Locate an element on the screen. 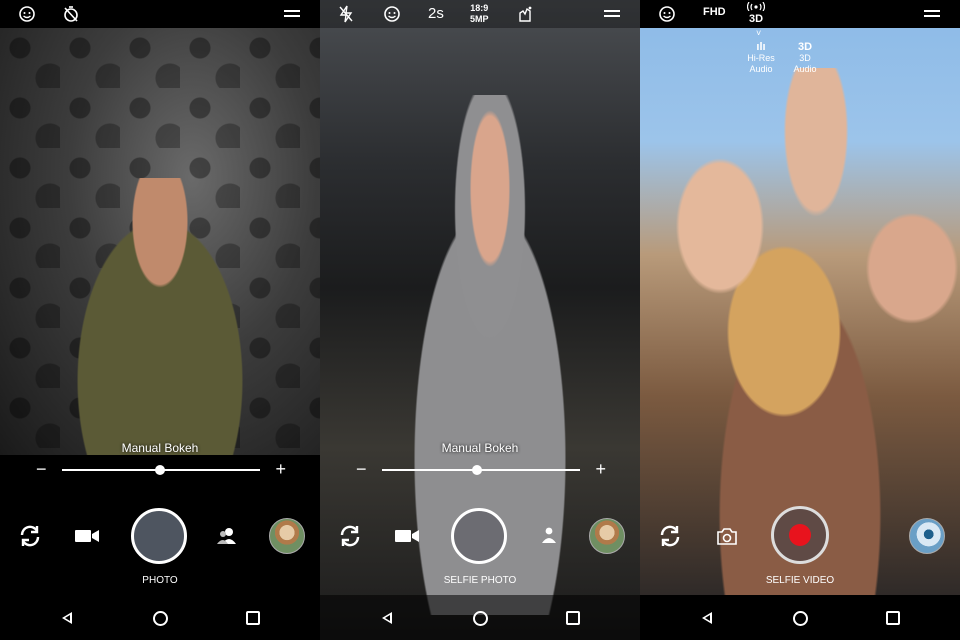 The height and width of the screenshot is (640, 960). top-toolbar: 2s 18:9 5MP is located at coordinates (480, 14).